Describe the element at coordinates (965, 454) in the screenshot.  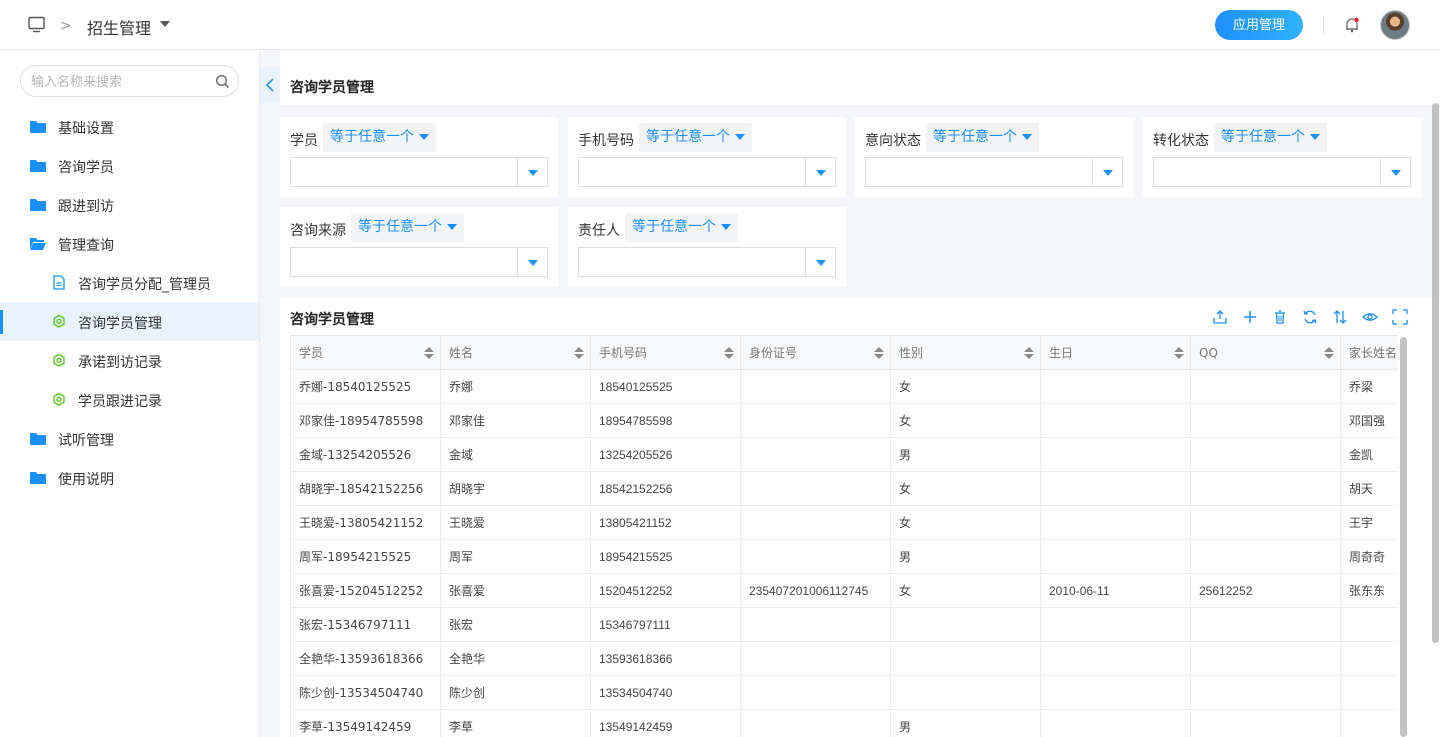
I see `table-cell: 男` at that location.